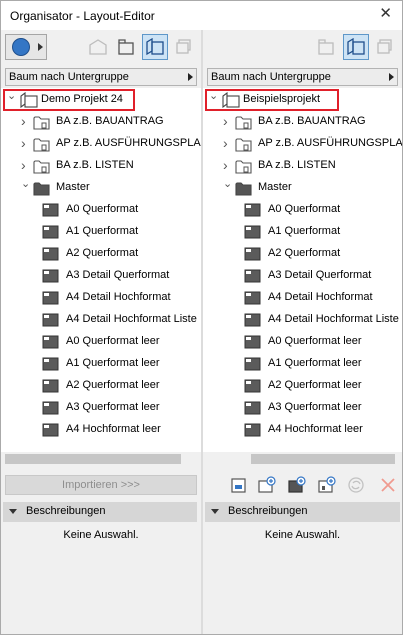  What do you see at coordinates (82, 99) in the screenshot?
I see `tree-node-label: Demo Projekt 24` at bounding box center [82, 99].